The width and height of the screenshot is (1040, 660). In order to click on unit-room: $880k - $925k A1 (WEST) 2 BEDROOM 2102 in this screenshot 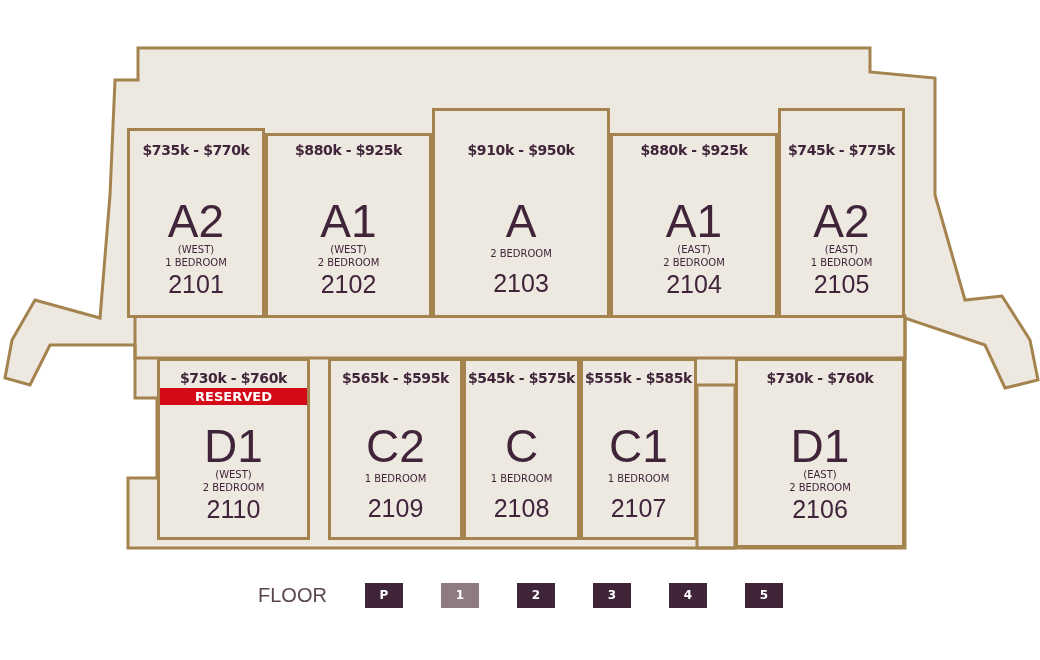, I will do `click(348, 225)`.